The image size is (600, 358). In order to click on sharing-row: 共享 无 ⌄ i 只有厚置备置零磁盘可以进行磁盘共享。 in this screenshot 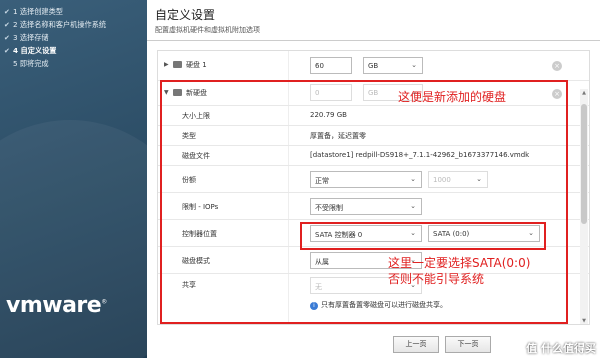, I will do `click(373, 296)`.